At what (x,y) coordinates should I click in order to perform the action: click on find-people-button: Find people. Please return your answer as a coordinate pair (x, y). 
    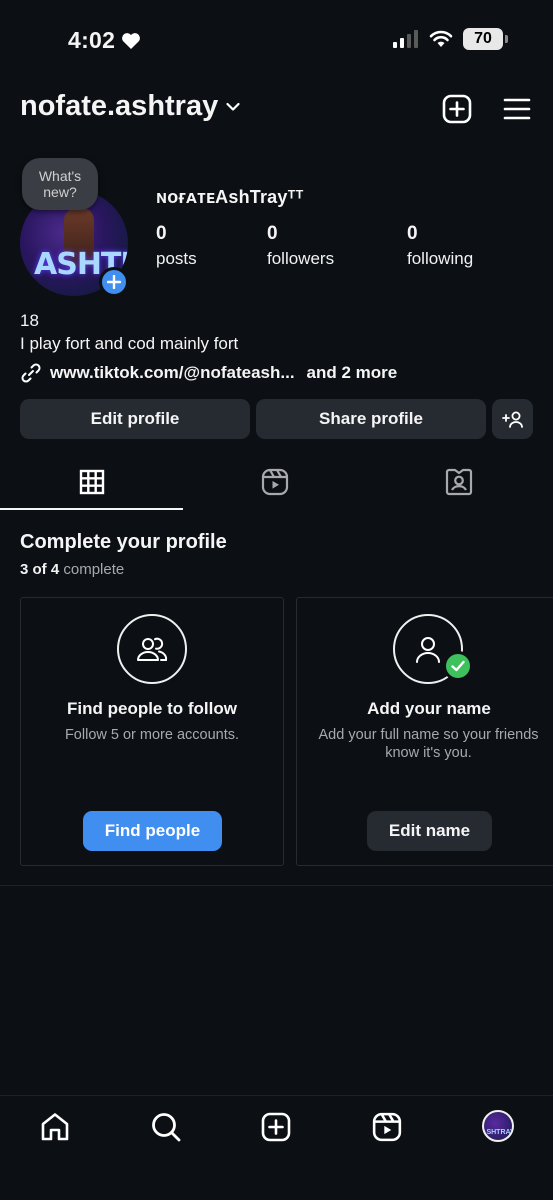
    Looking at the image, I should click on (152, 831).